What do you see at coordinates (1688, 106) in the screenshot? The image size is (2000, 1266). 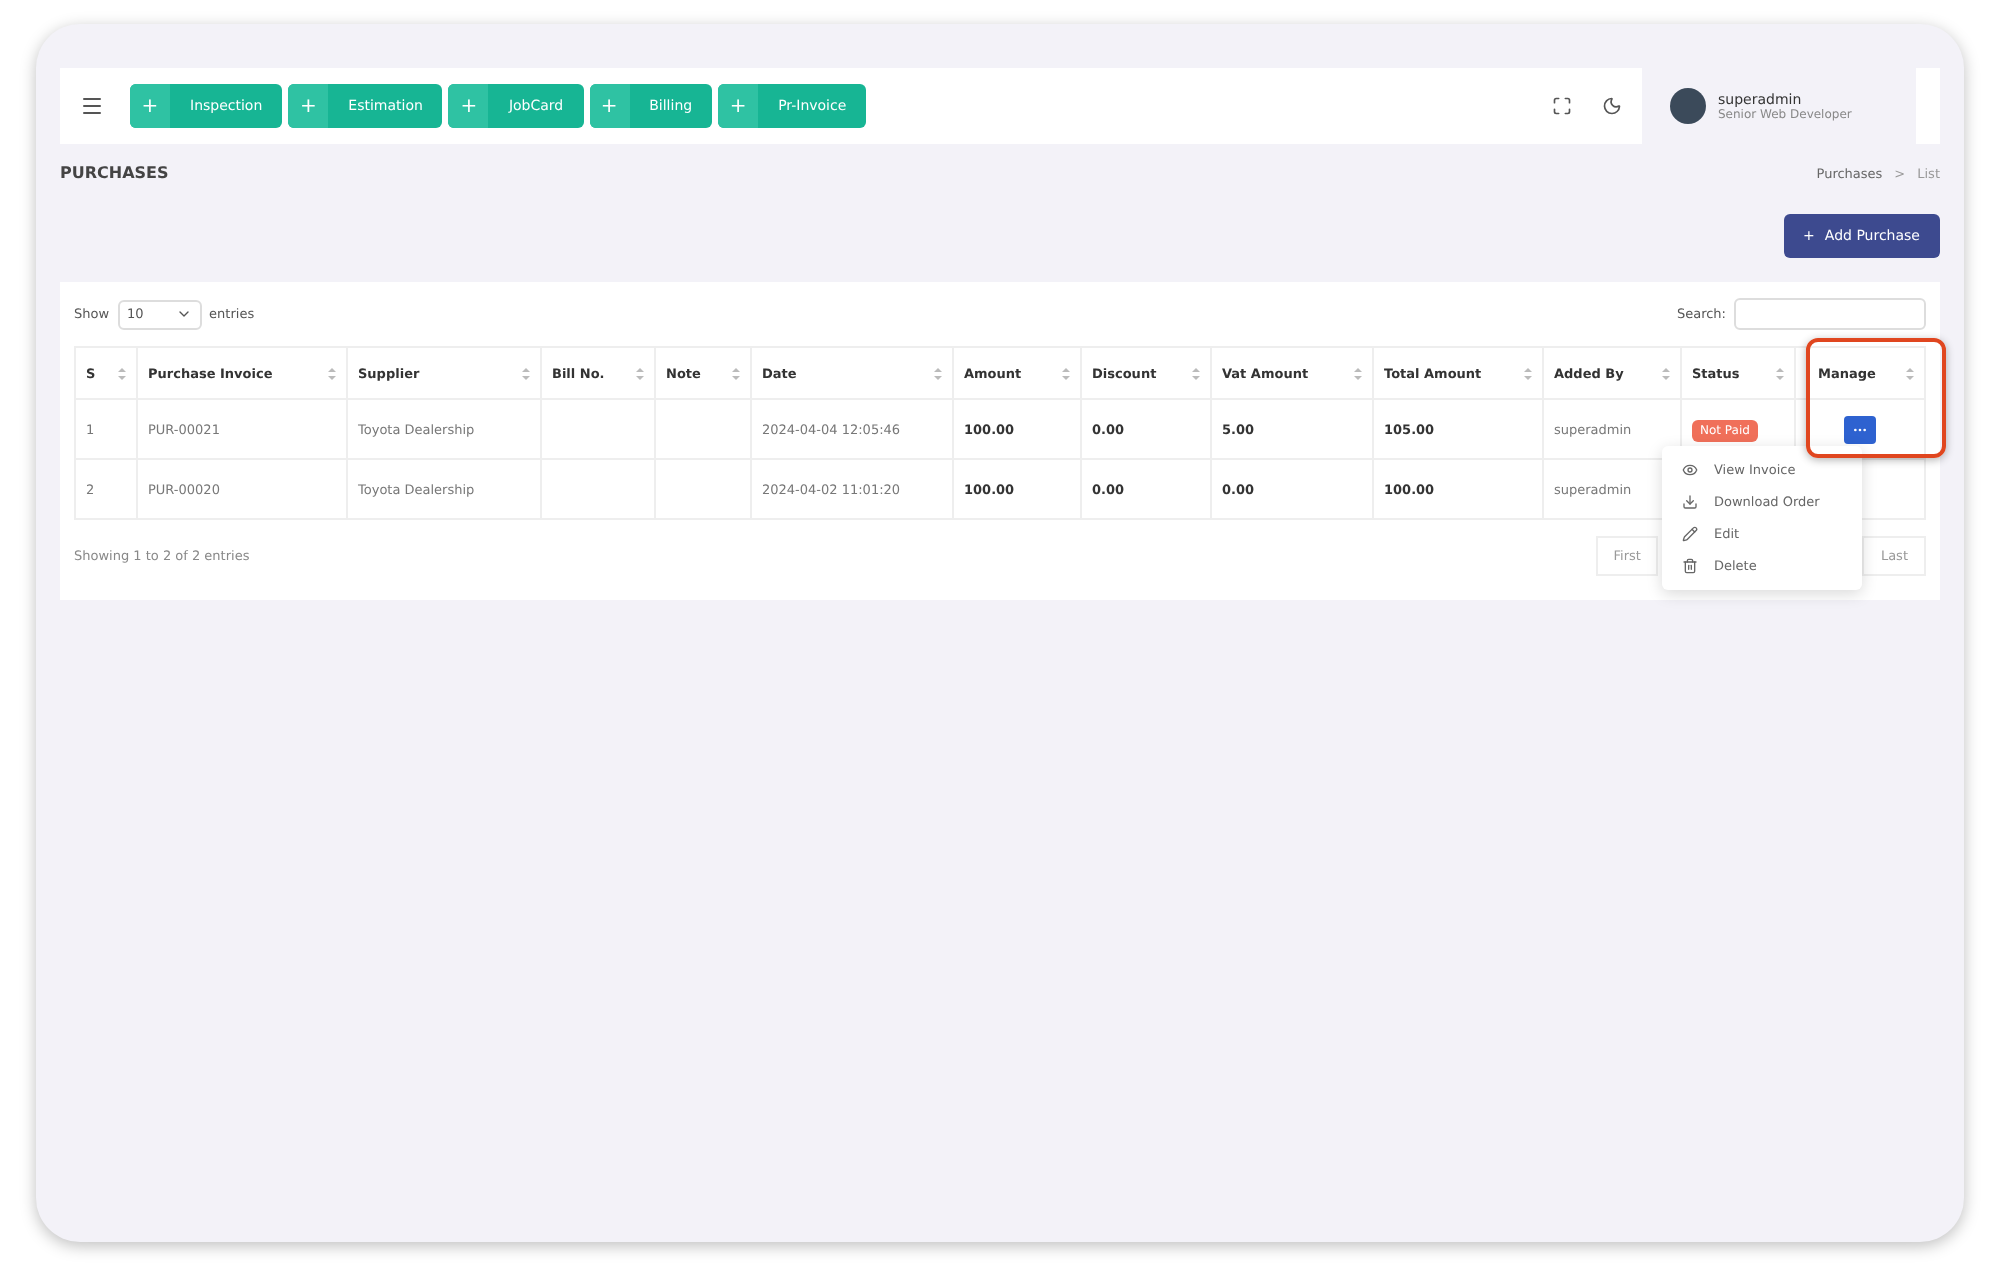 I see `avatar` at bounding box center [1688, 106].